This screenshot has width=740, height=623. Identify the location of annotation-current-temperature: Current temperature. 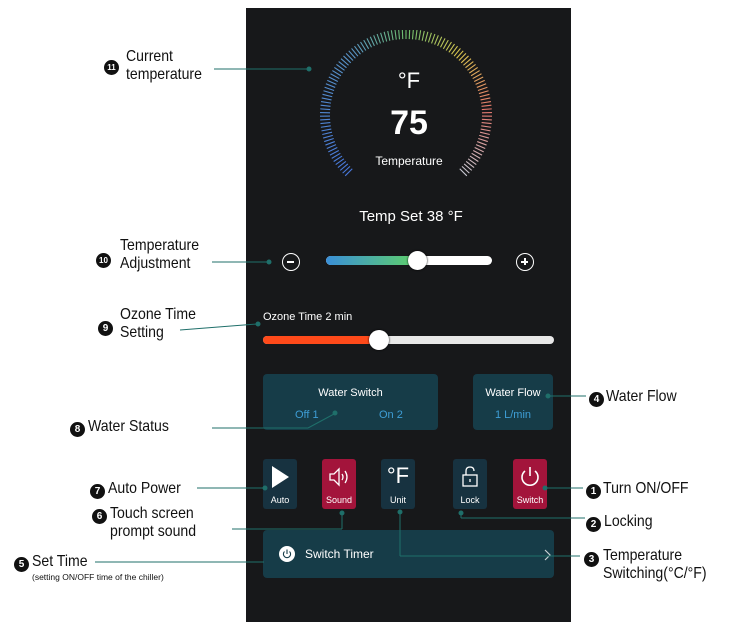
(164, 65).